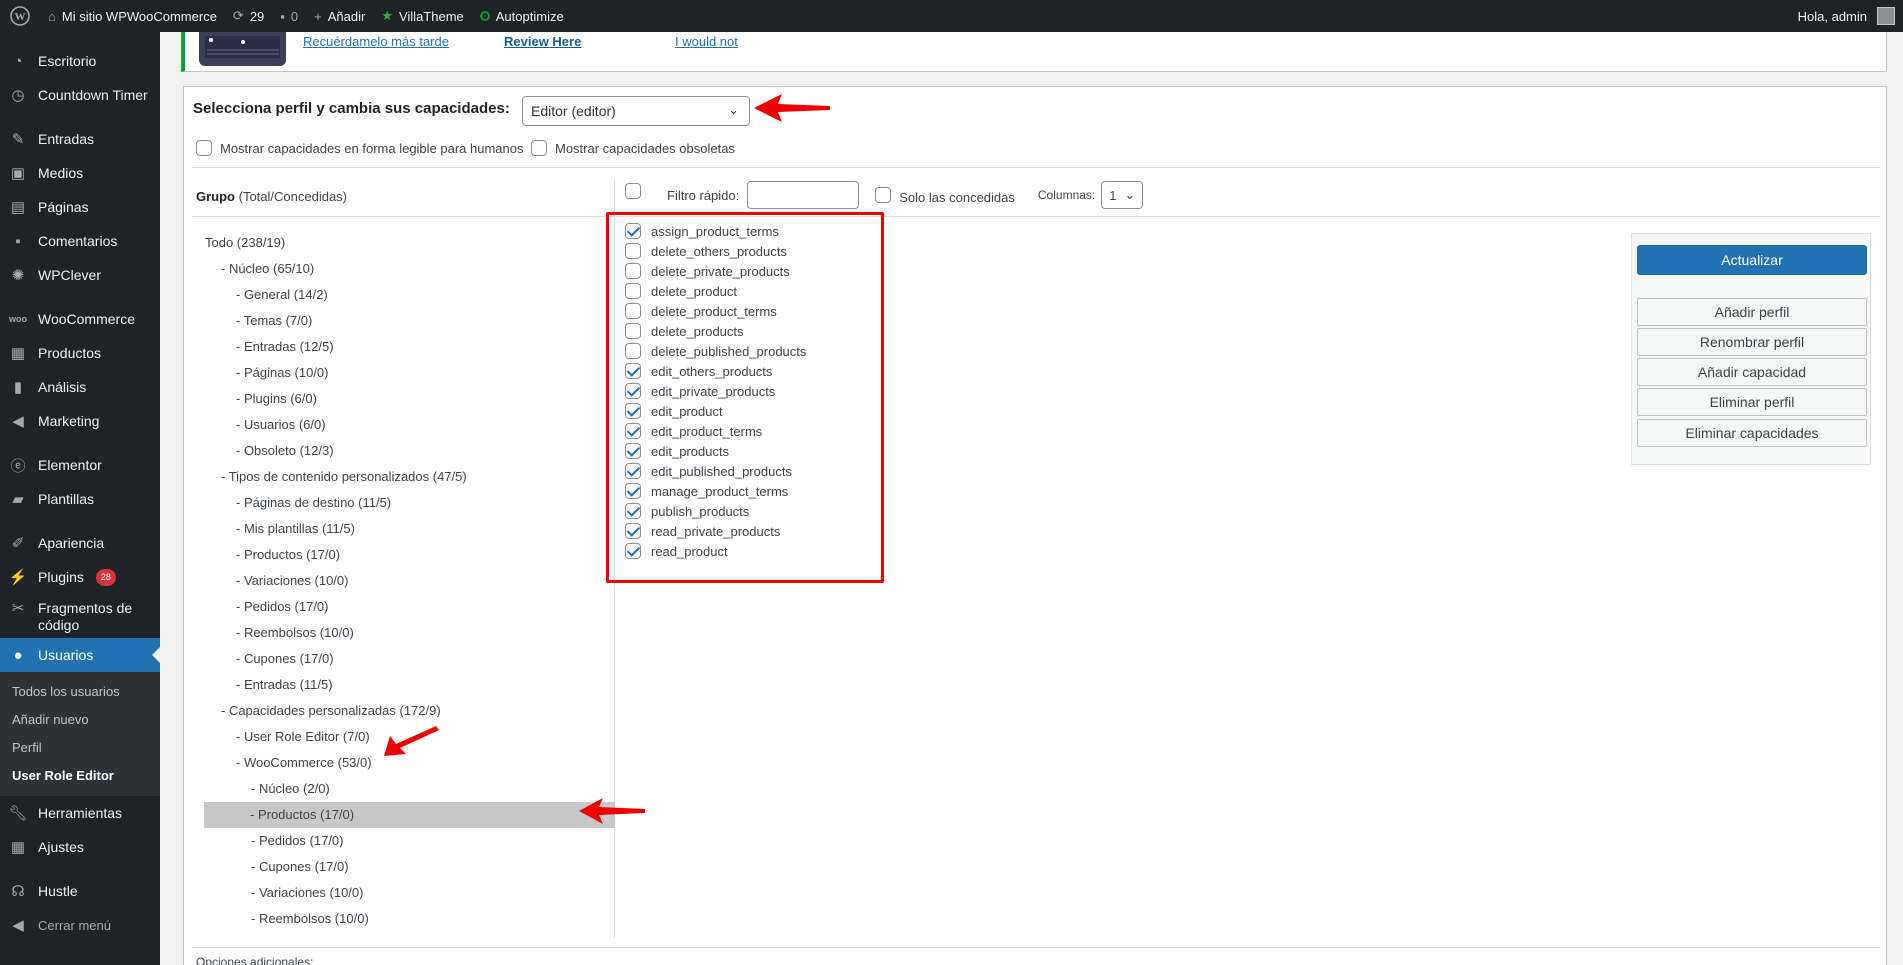  Describe the element at coordinates (70, 275) in the screenshot. I see `menu-label: WPClever` at that location.